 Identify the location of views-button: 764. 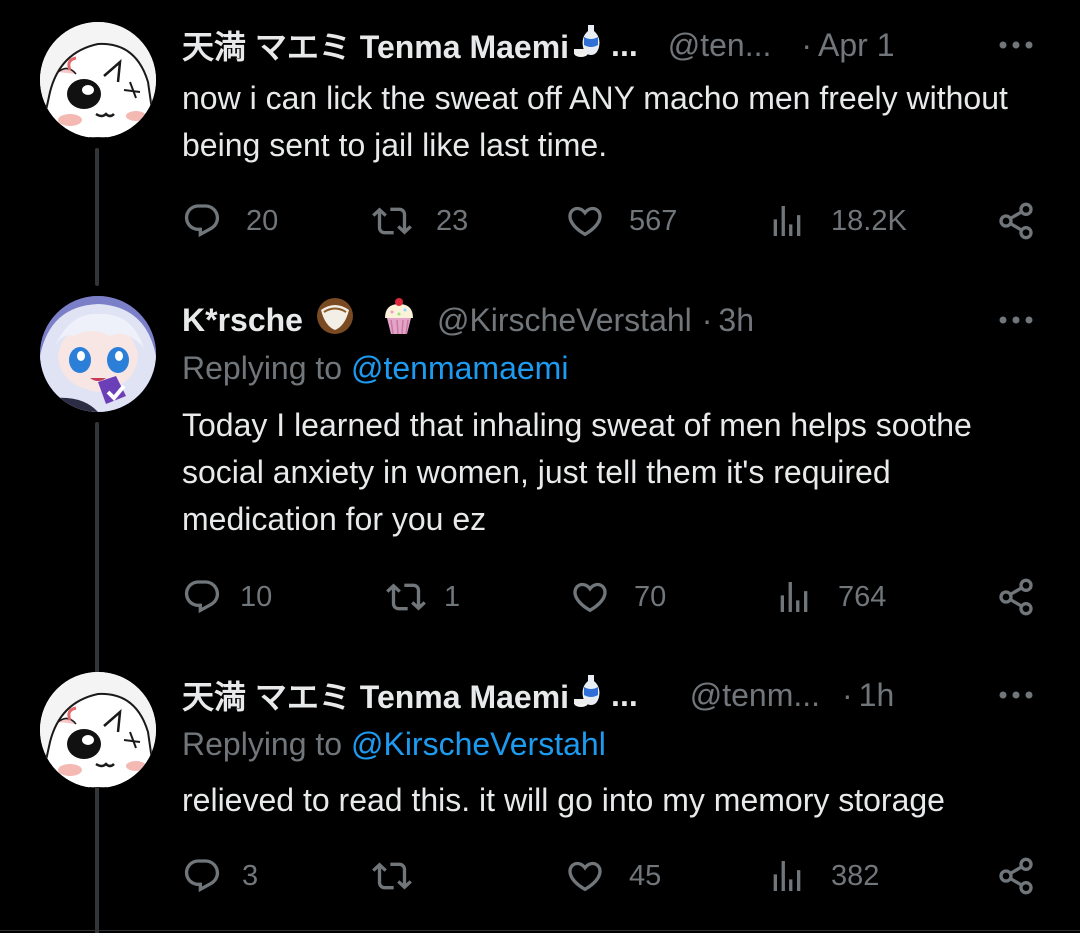
(830, 597).